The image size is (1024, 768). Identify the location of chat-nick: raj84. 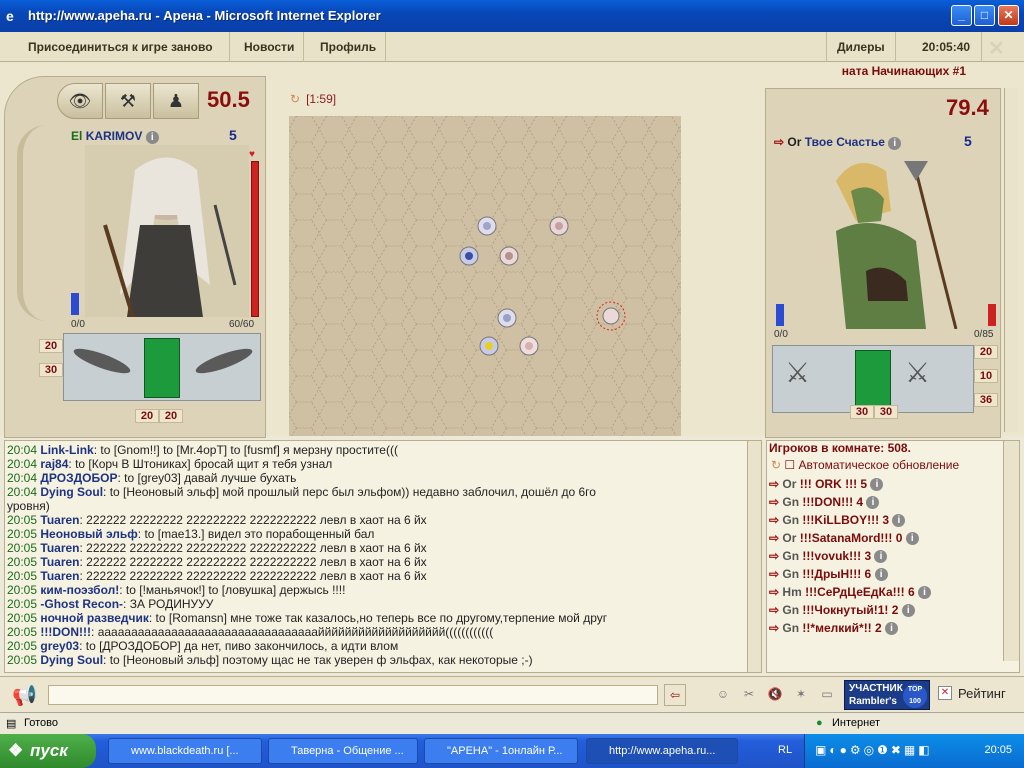
(54, 464).